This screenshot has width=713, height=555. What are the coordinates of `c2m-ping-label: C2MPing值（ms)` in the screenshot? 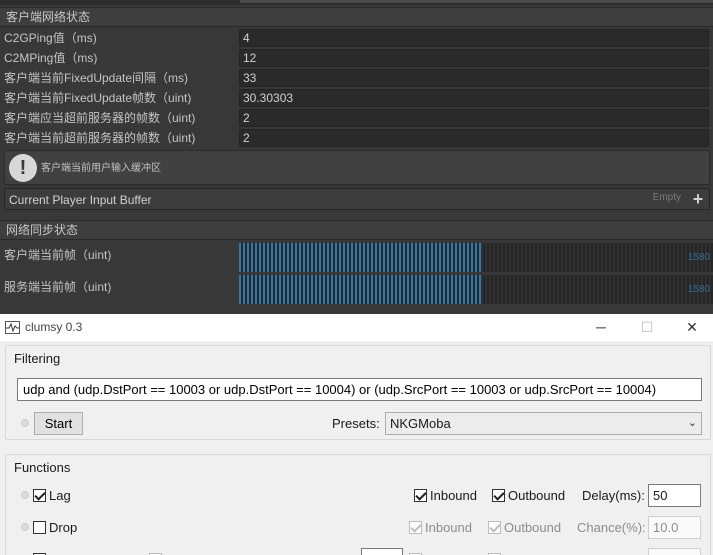 It's located at (51, 58).